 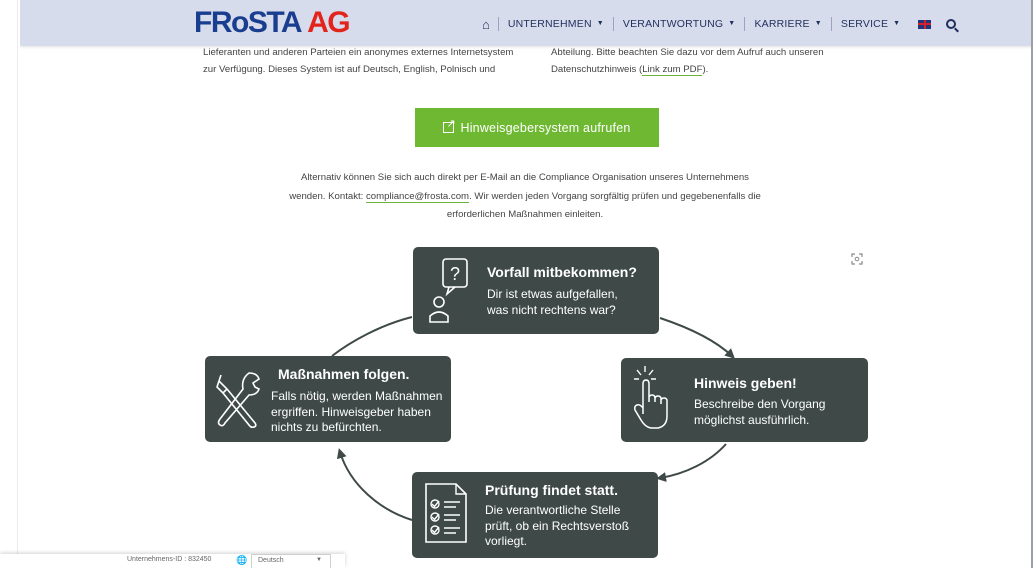 What do you see at coordinates (344, 374) in the screenshot?
I see `step-title: Maßnahmen folgen.` at bounding box center [344, 374].